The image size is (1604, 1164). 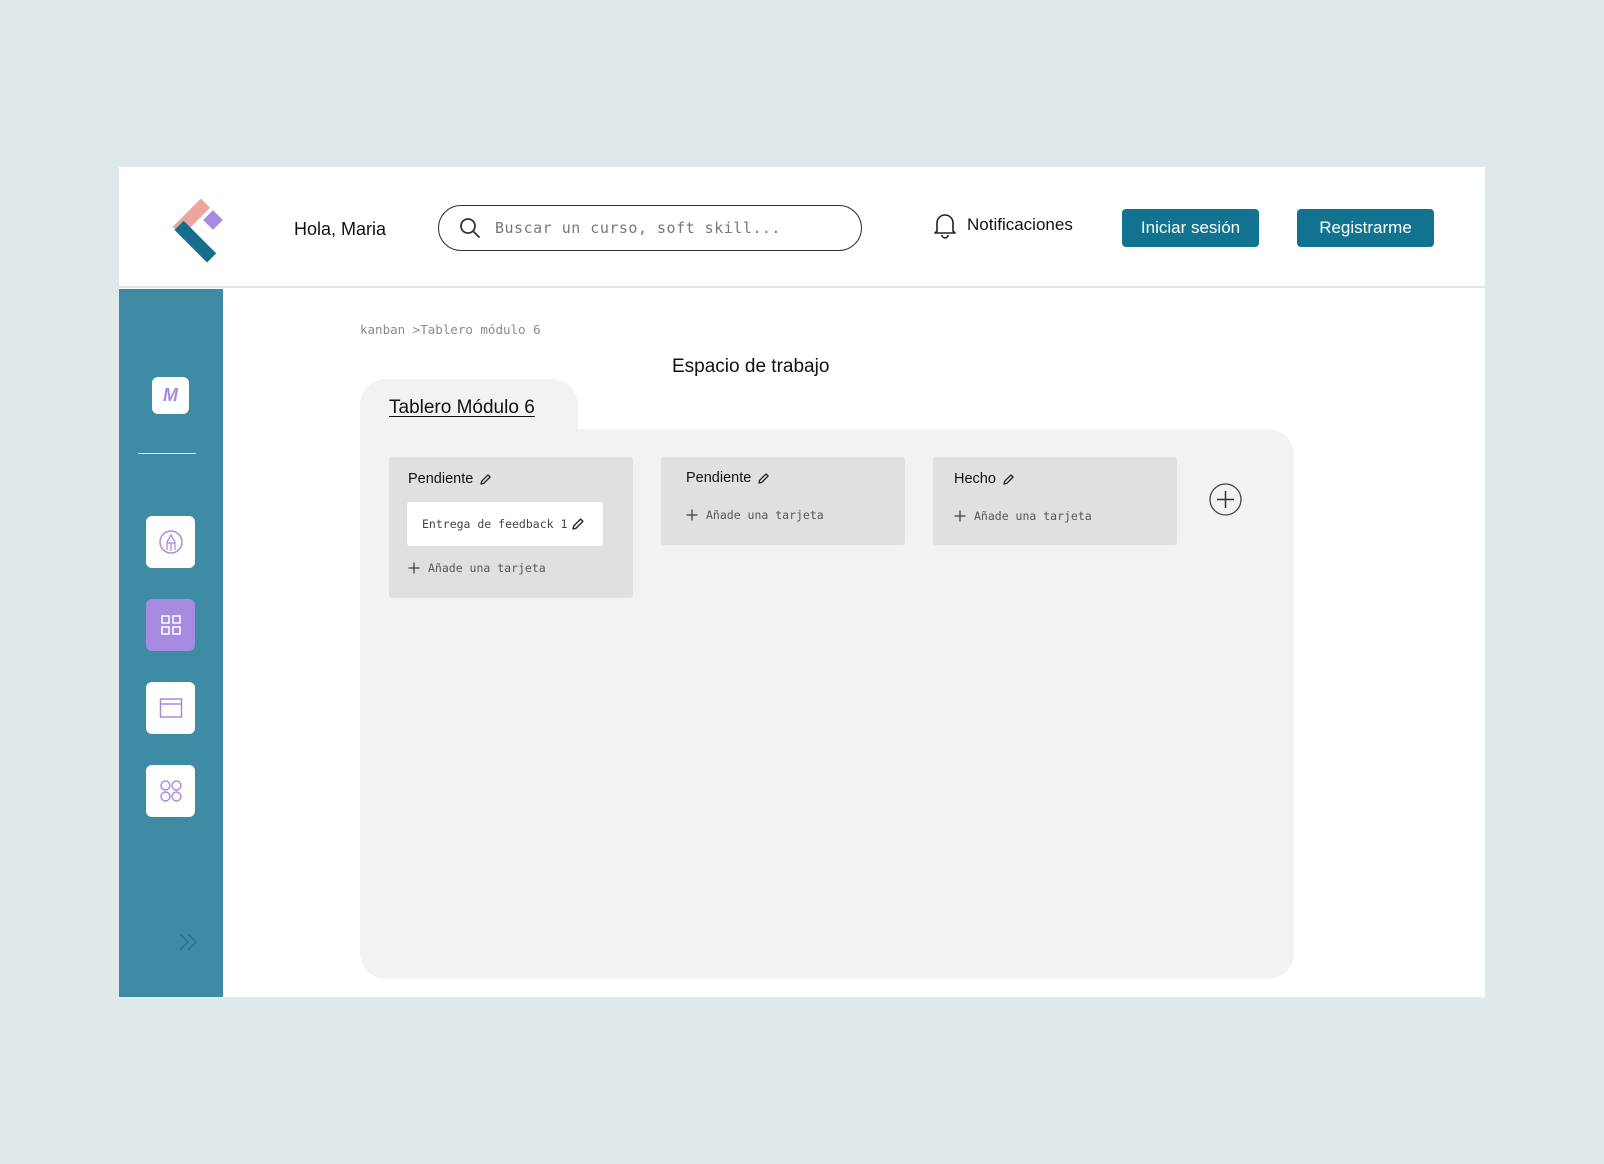 I want to click on sidebar-item-circles, so click(x=170, y=791).